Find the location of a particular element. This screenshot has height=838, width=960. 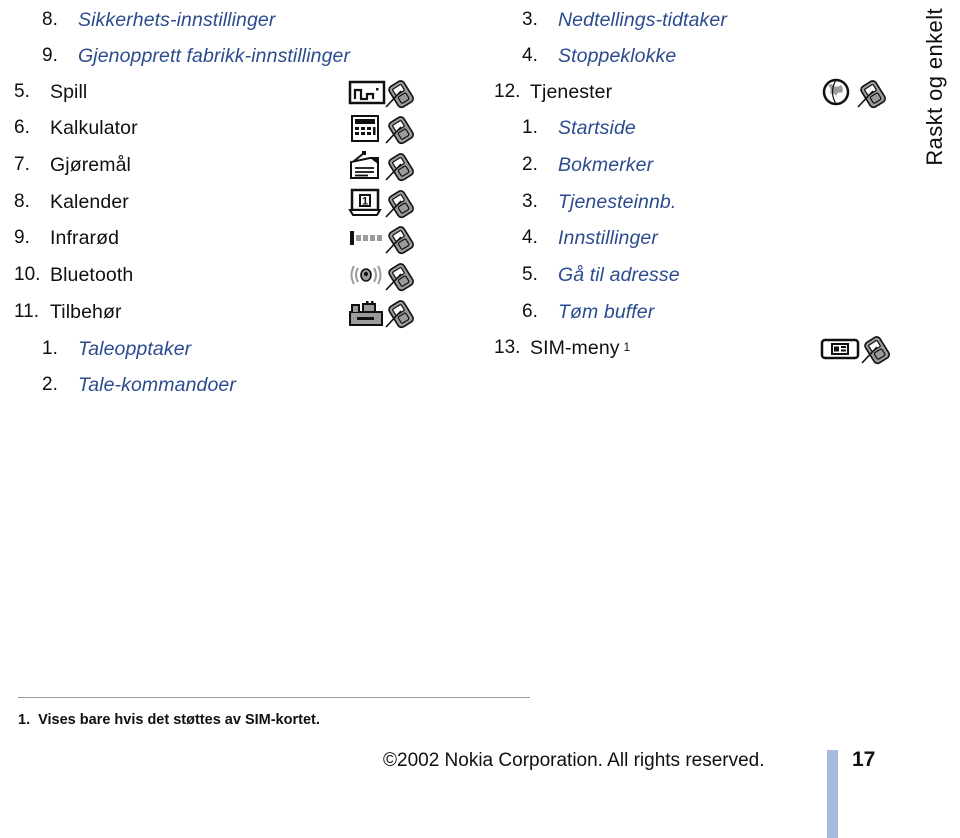

menu-item: 4. Stoppeklokke is located at coordinates (578, 56).